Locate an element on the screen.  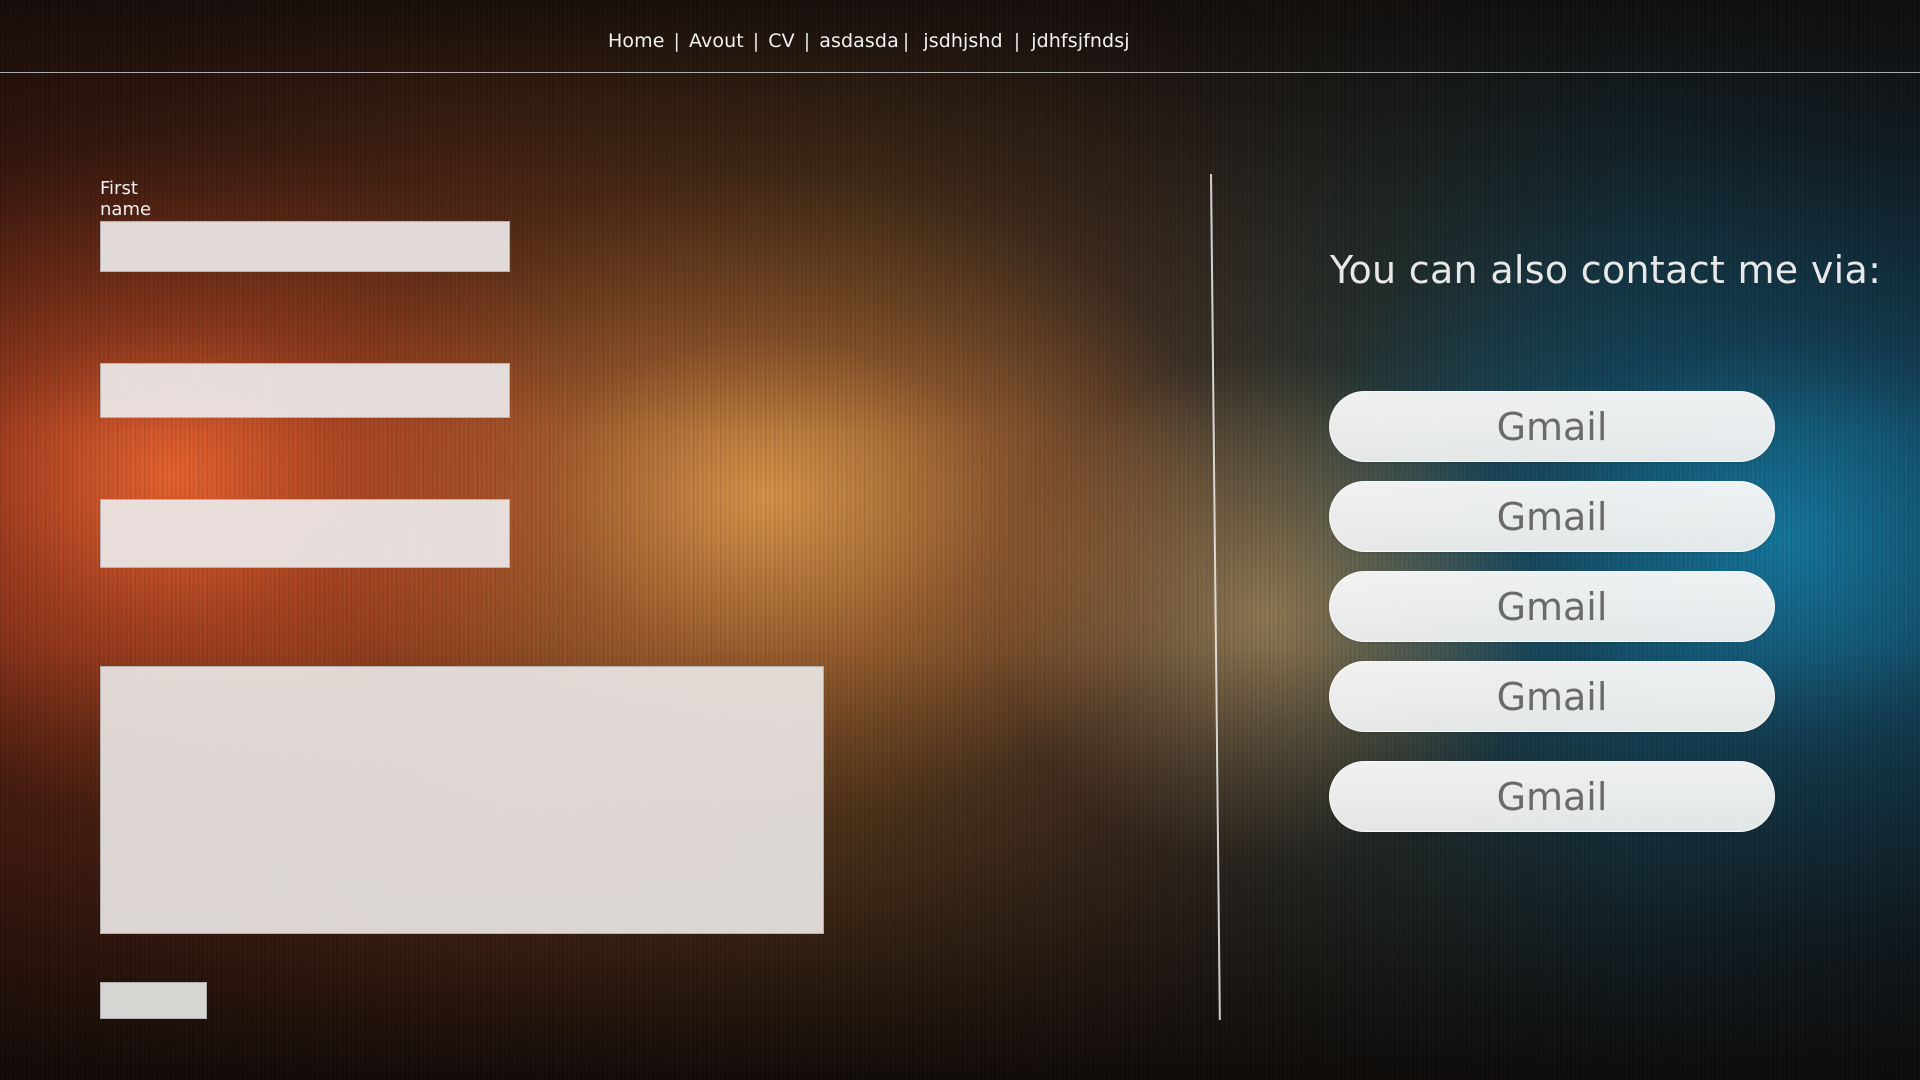
nav-link-jsdhjshd: jsdhjshd is located at coordinates (962, 41).